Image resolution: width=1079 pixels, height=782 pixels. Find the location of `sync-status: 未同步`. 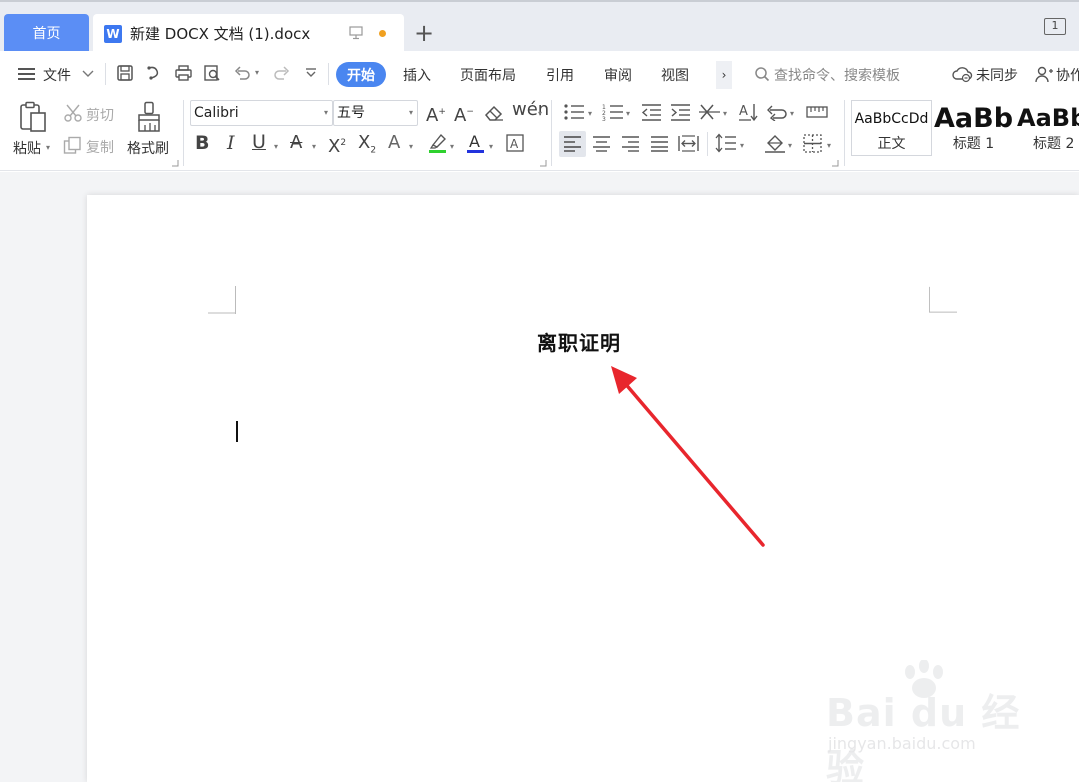

sync-status: 未同步 is located at coordinates (997, 75).